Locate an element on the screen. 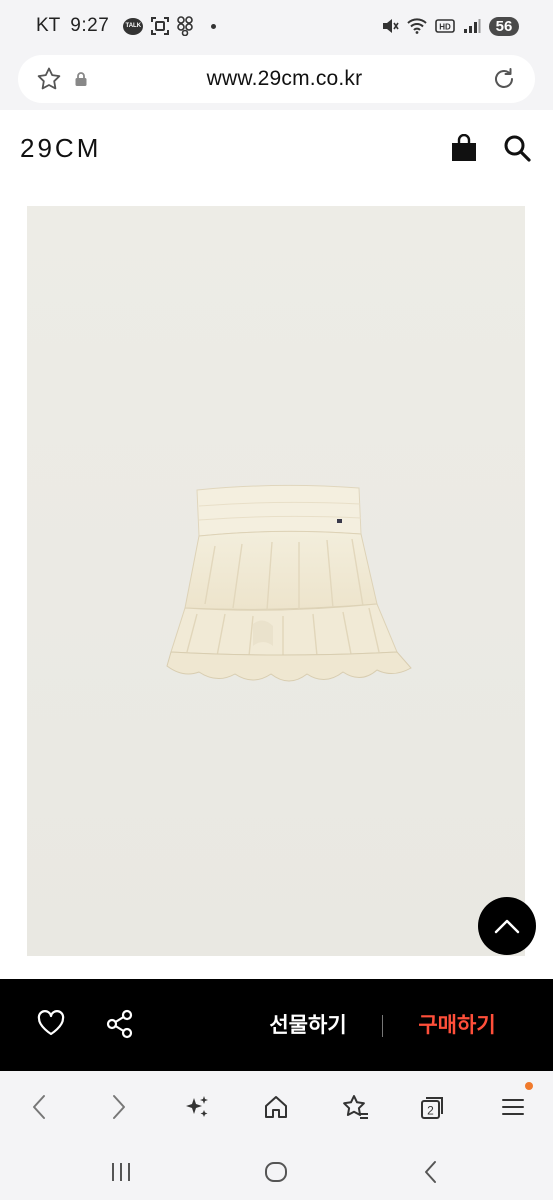 Image resolution: width=553 pixels, height=1200 pixels. purchase-bar: 선물하기 구매하기 is located at coordinates (276, 1025).